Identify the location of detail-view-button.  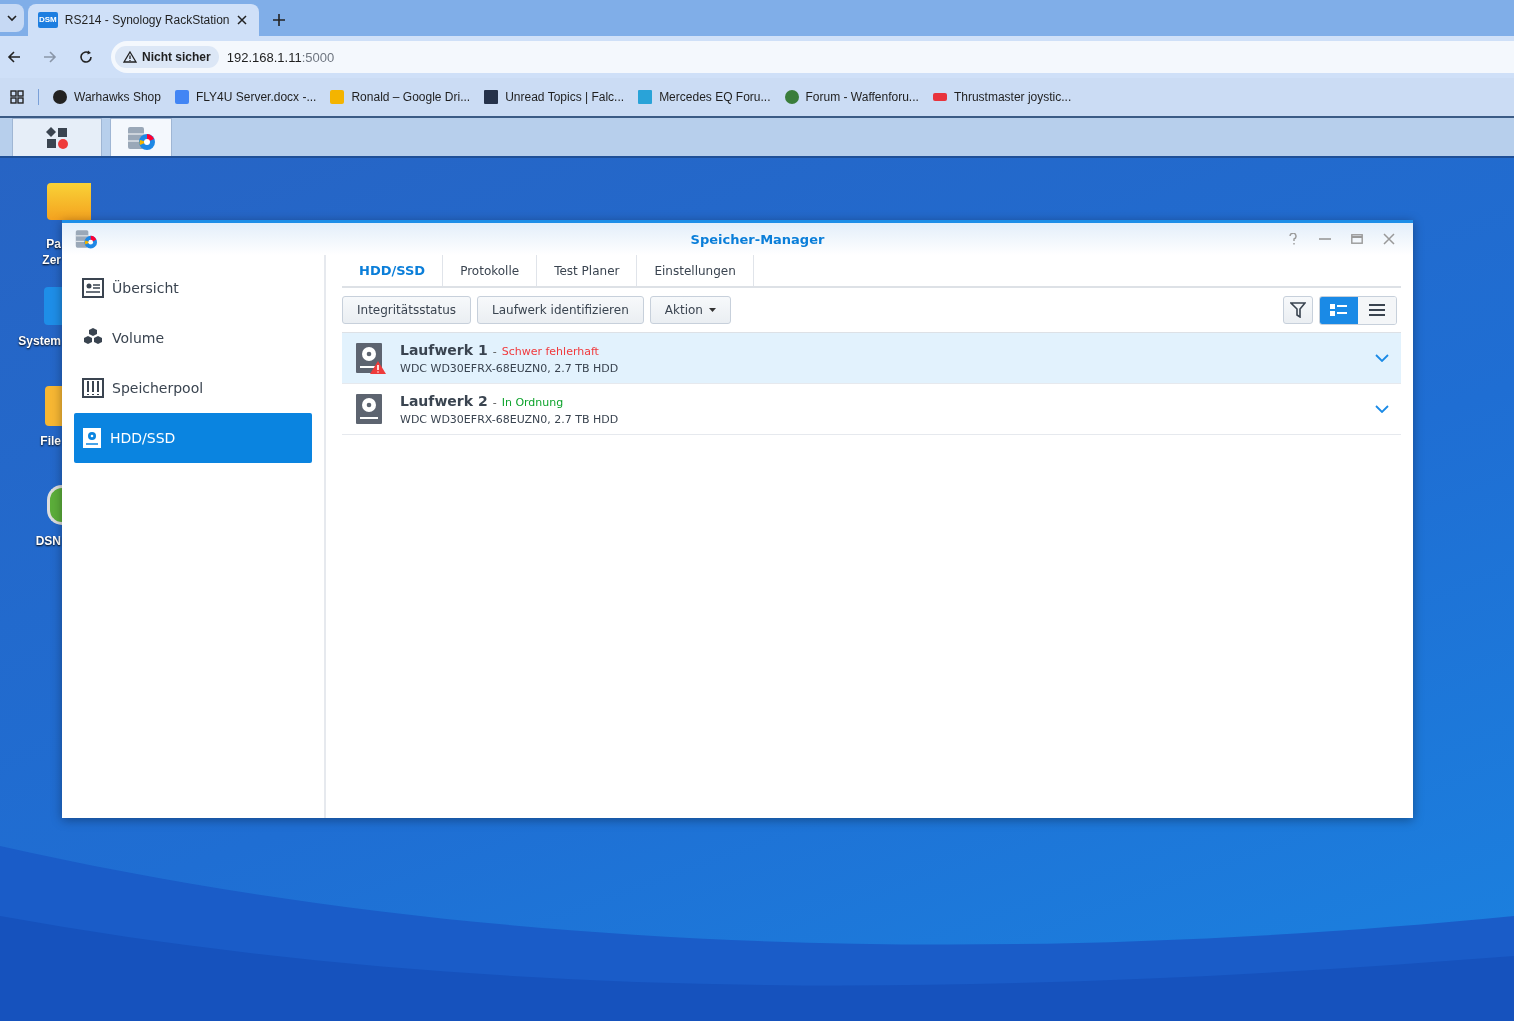
(1339, 310).